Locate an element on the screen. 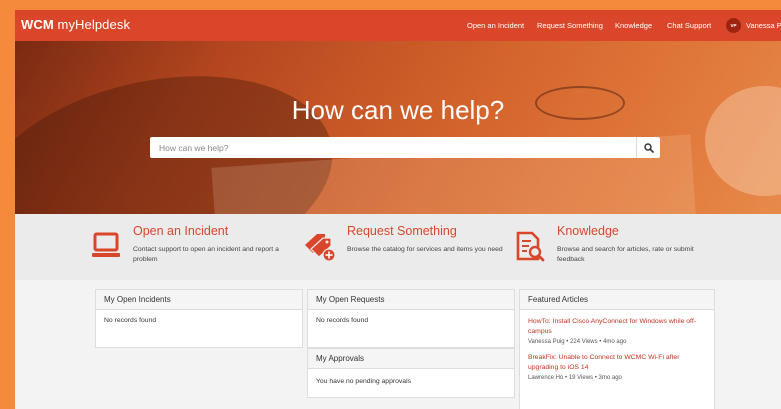  search-button is located at coordinates (648, 147).